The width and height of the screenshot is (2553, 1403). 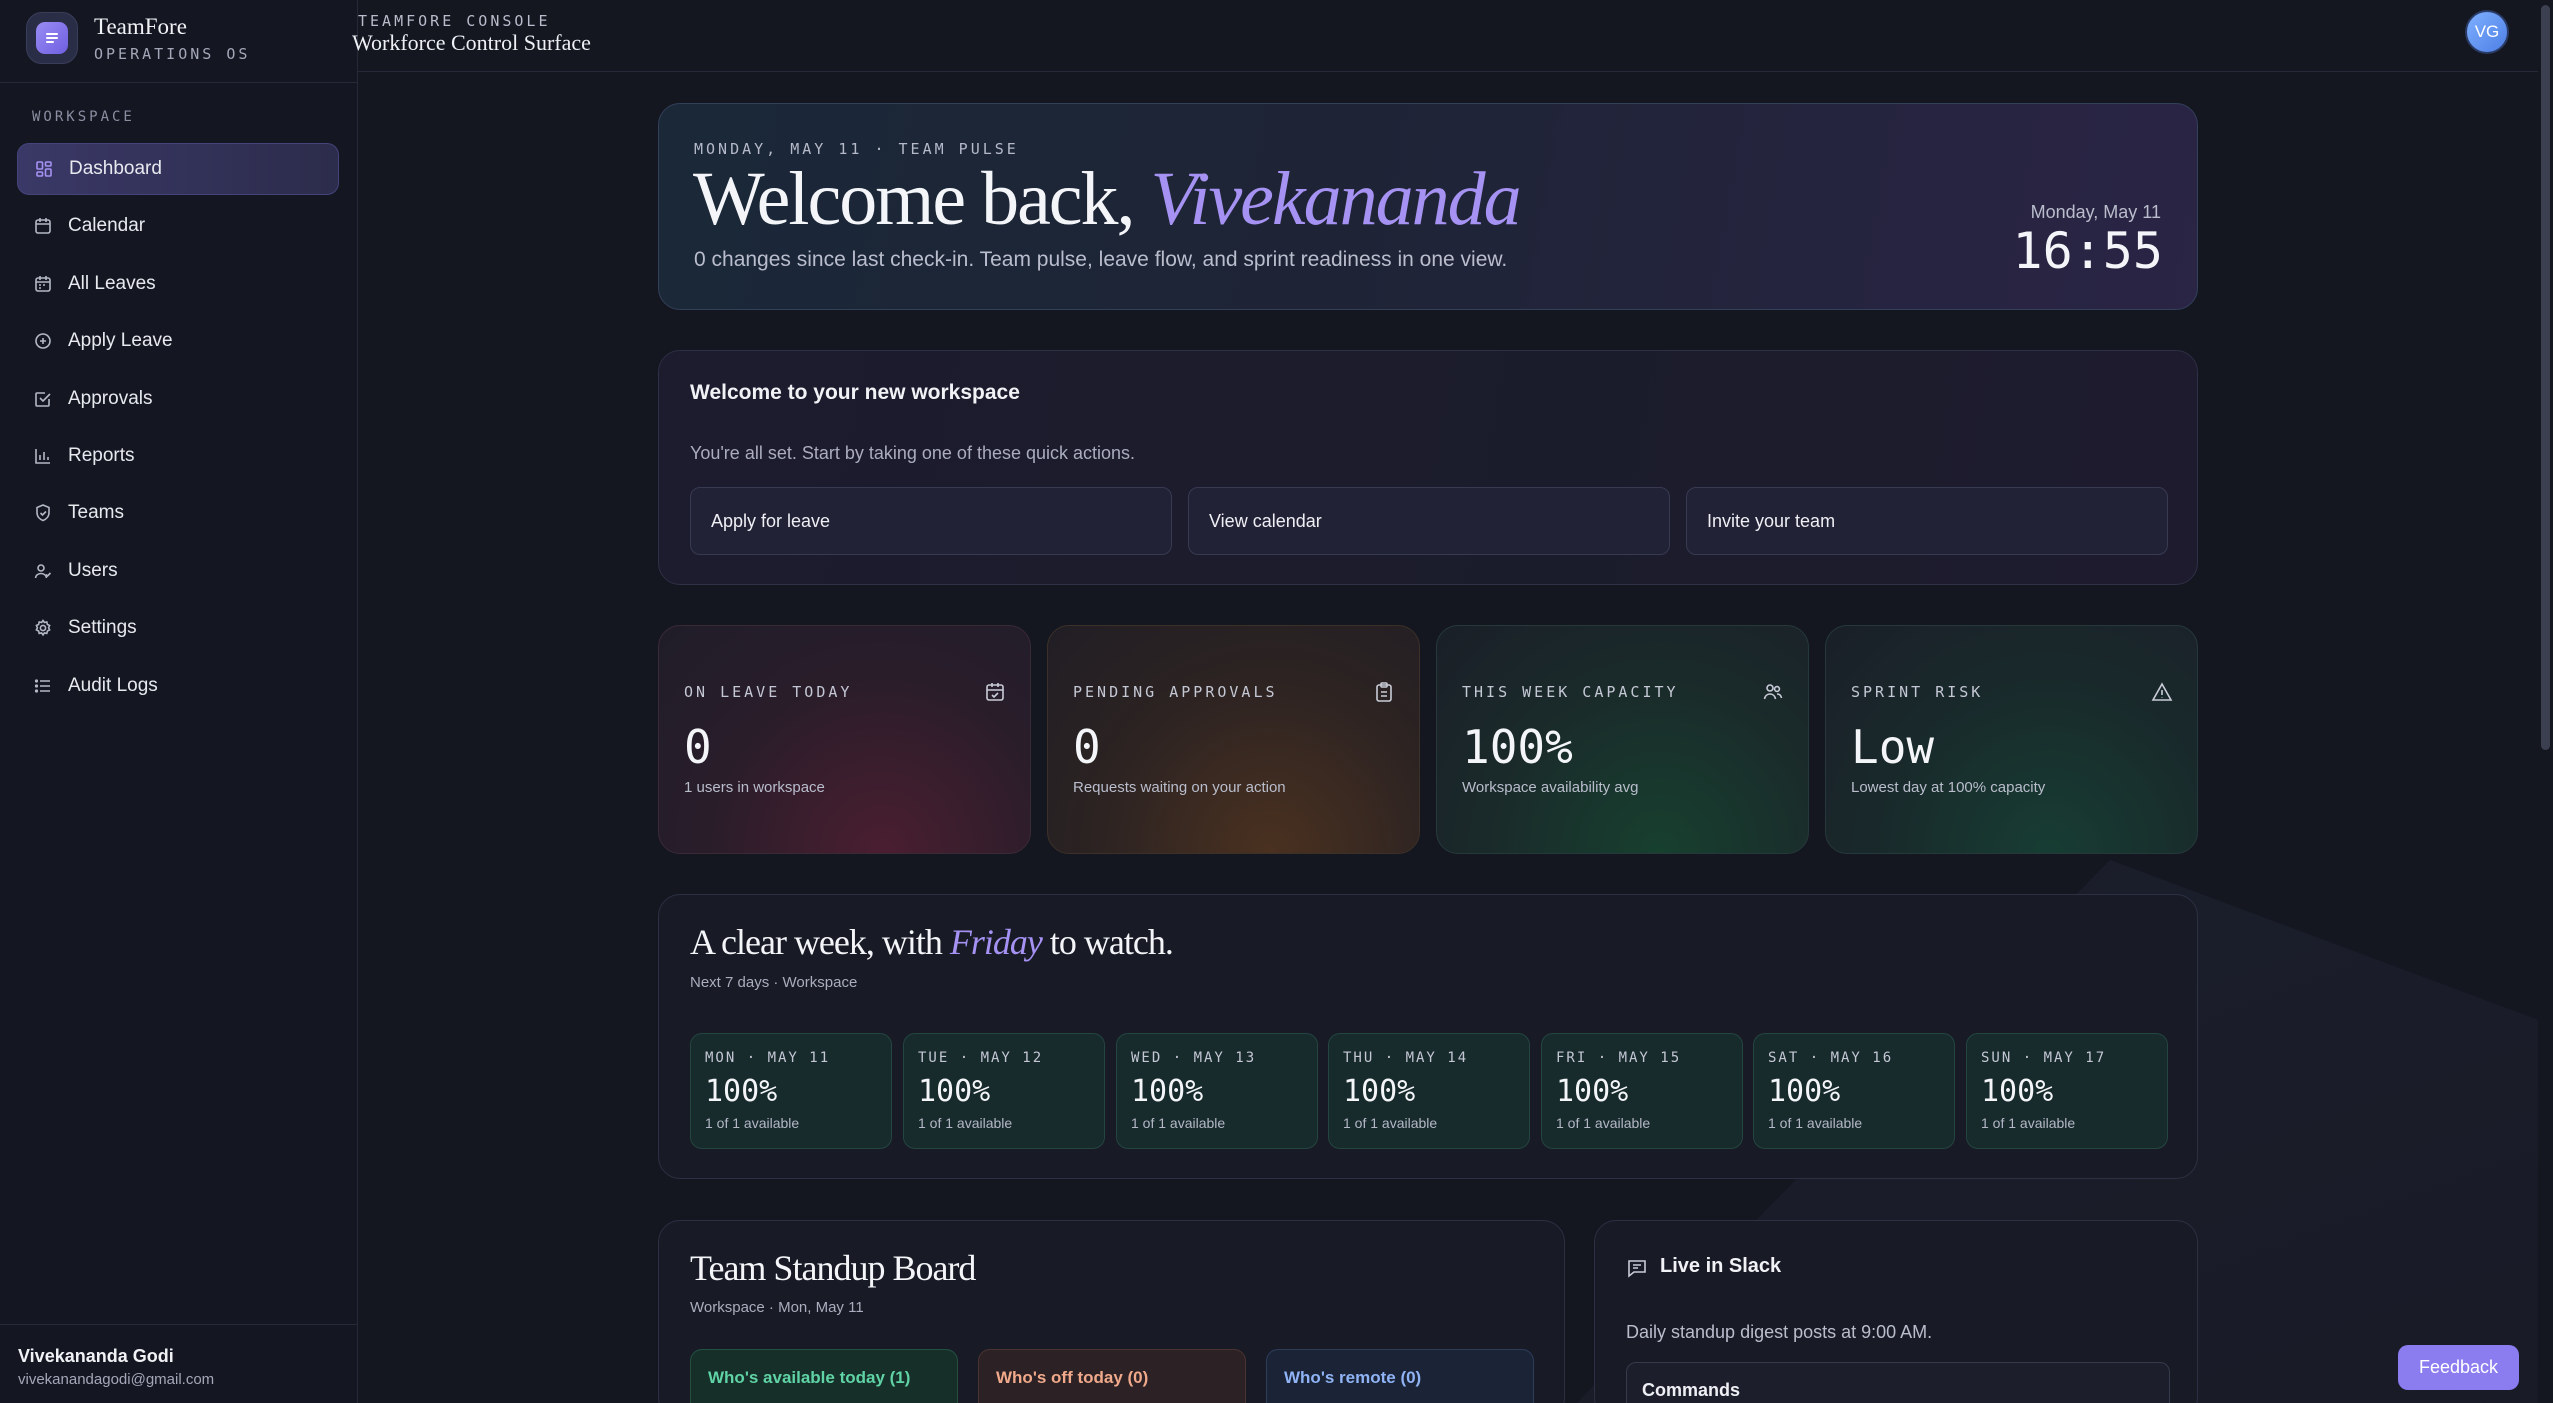 I want to click on brand-logo, so click(x=52, y=38).